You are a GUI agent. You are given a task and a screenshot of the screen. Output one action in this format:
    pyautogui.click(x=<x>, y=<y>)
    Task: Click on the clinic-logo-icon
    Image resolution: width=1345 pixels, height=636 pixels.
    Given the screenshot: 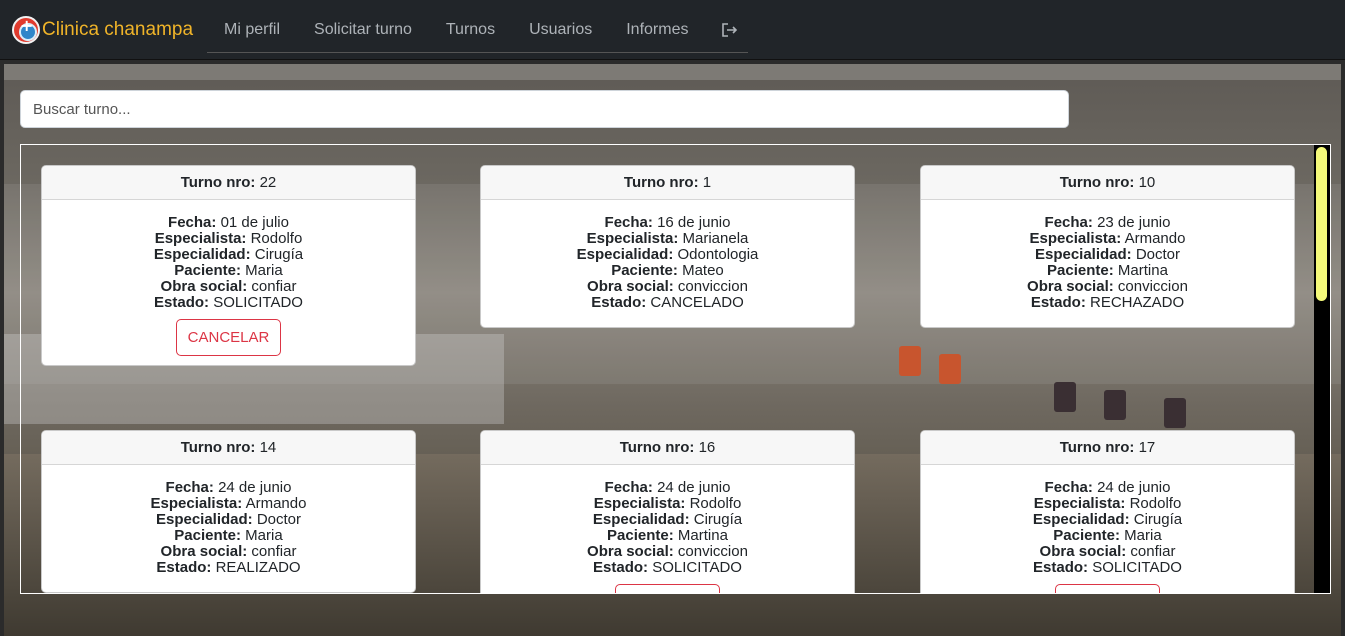 What is the action you would take?
    pyautogui.click(x=26, y=29)
    